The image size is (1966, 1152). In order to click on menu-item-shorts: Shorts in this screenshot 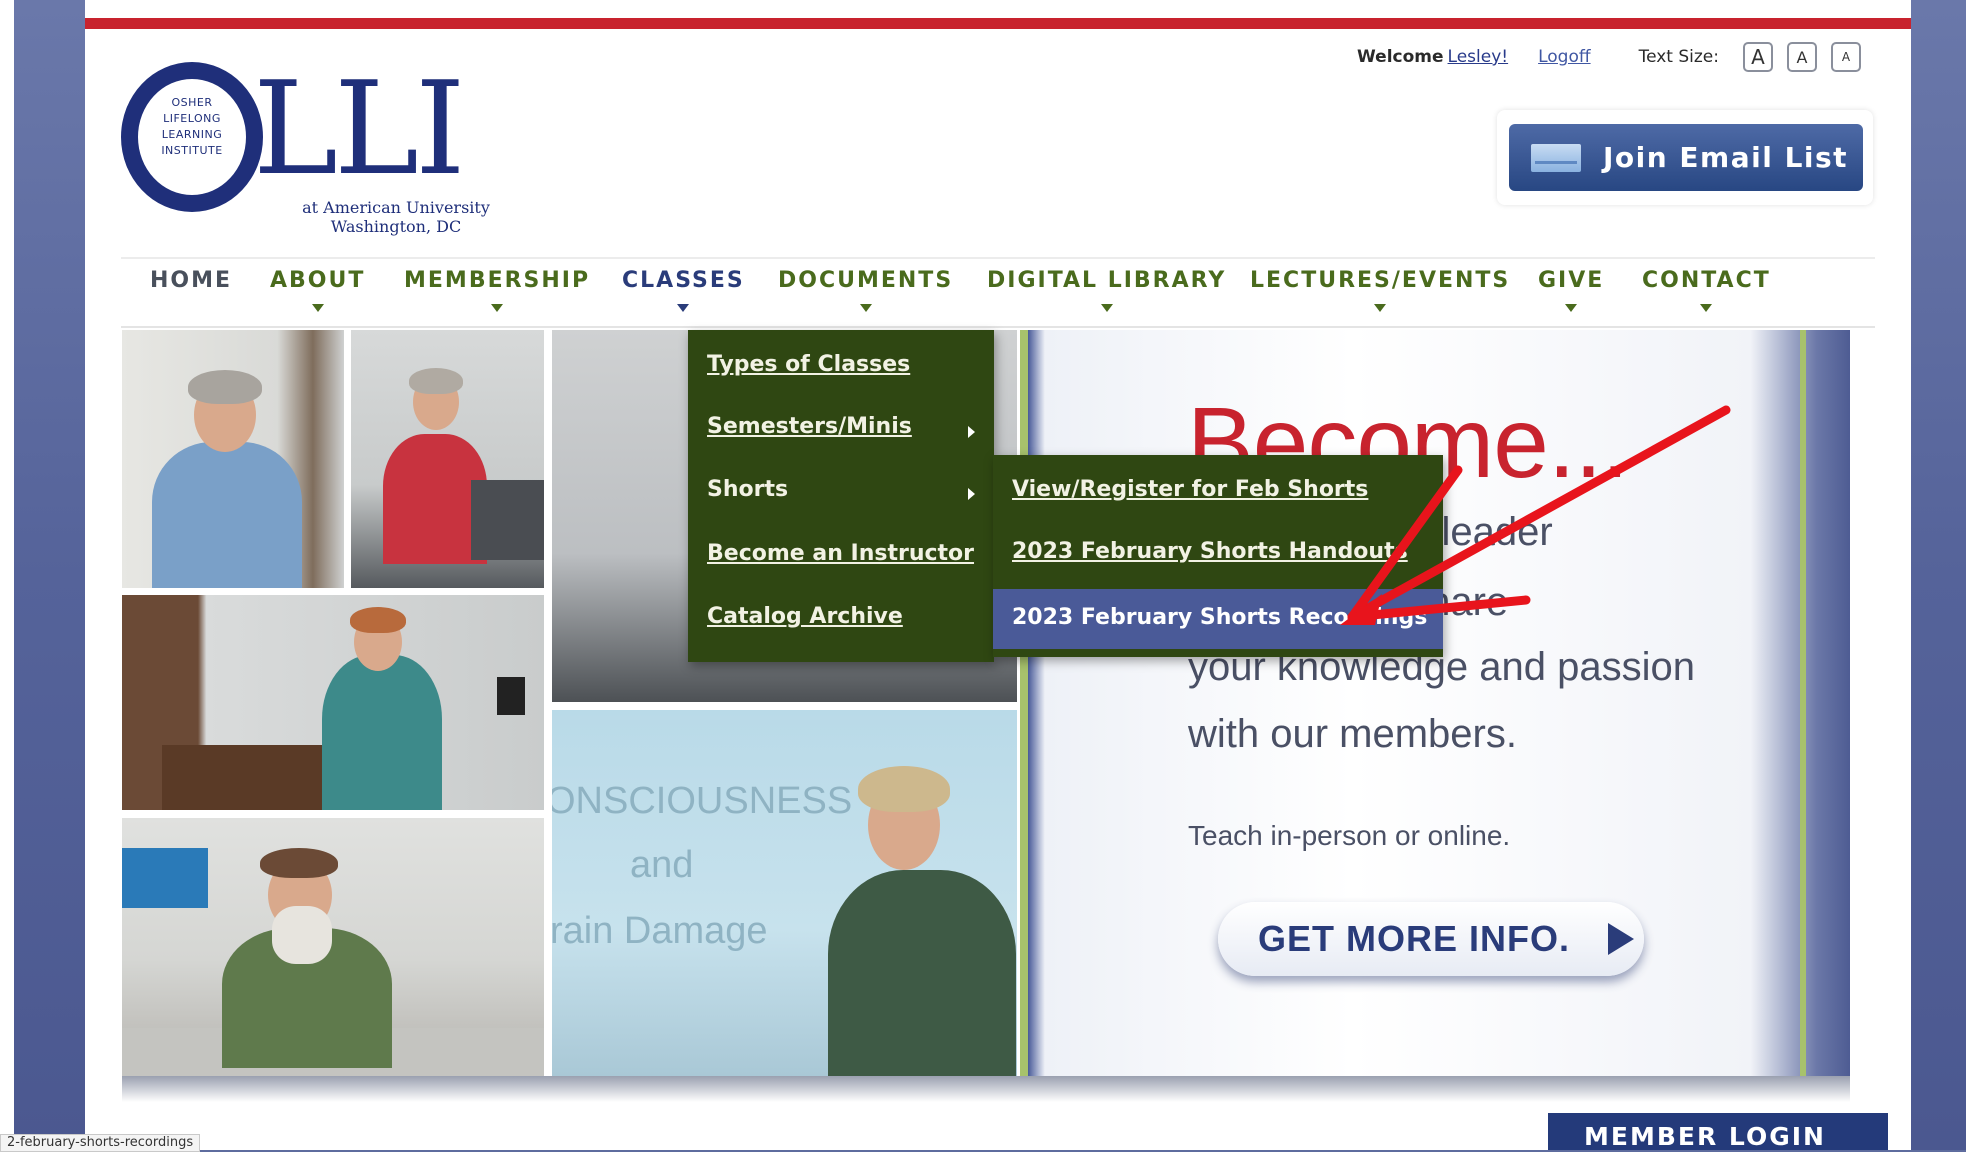, I will do `click(747, 489)`.